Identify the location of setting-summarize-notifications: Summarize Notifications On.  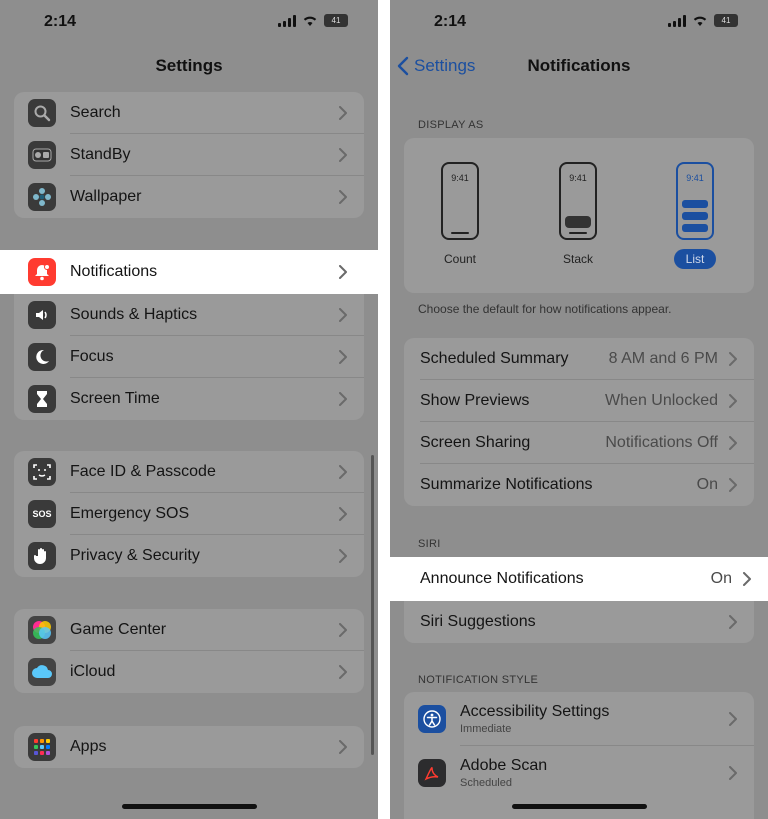
(579, 485).